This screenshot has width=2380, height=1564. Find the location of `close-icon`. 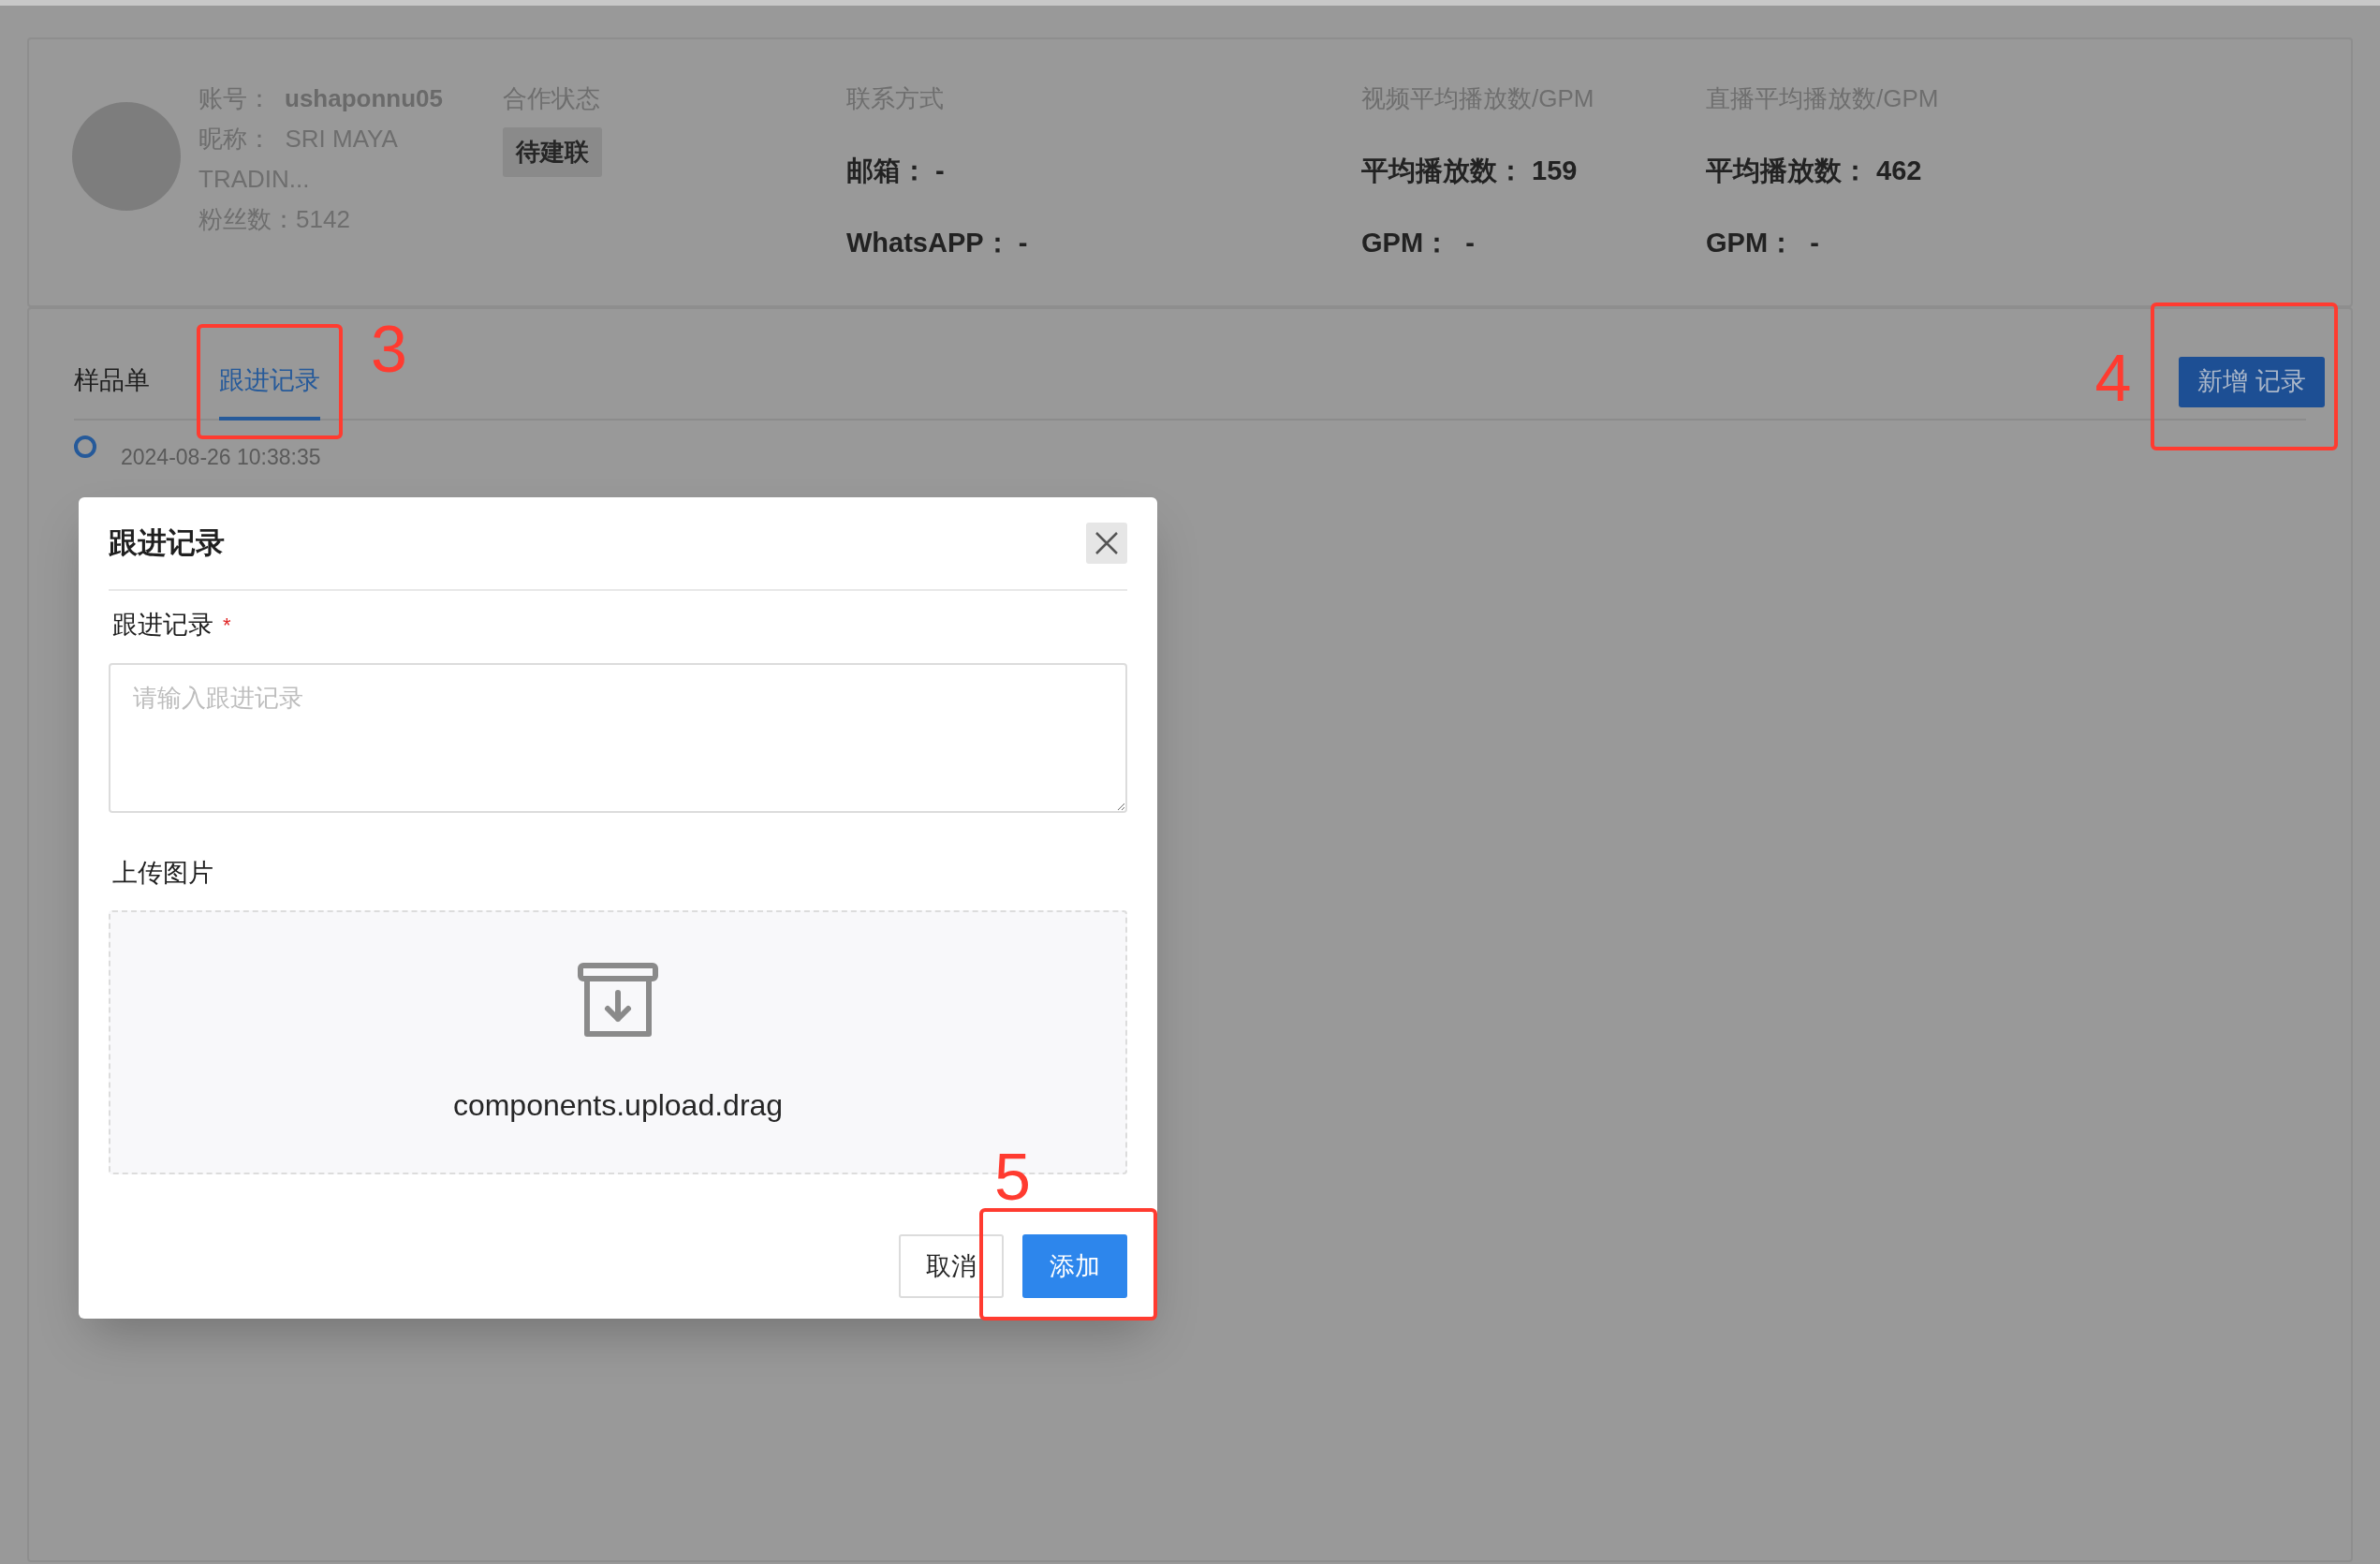

close-icon is located at coordinates (1107, 543).